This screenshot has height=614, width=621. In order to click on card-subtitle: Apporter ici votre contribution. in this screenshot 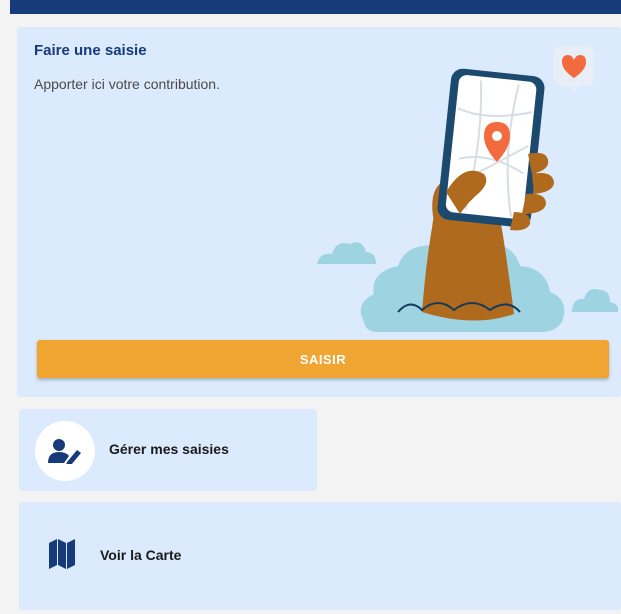, I will do `click(127, 84)`.